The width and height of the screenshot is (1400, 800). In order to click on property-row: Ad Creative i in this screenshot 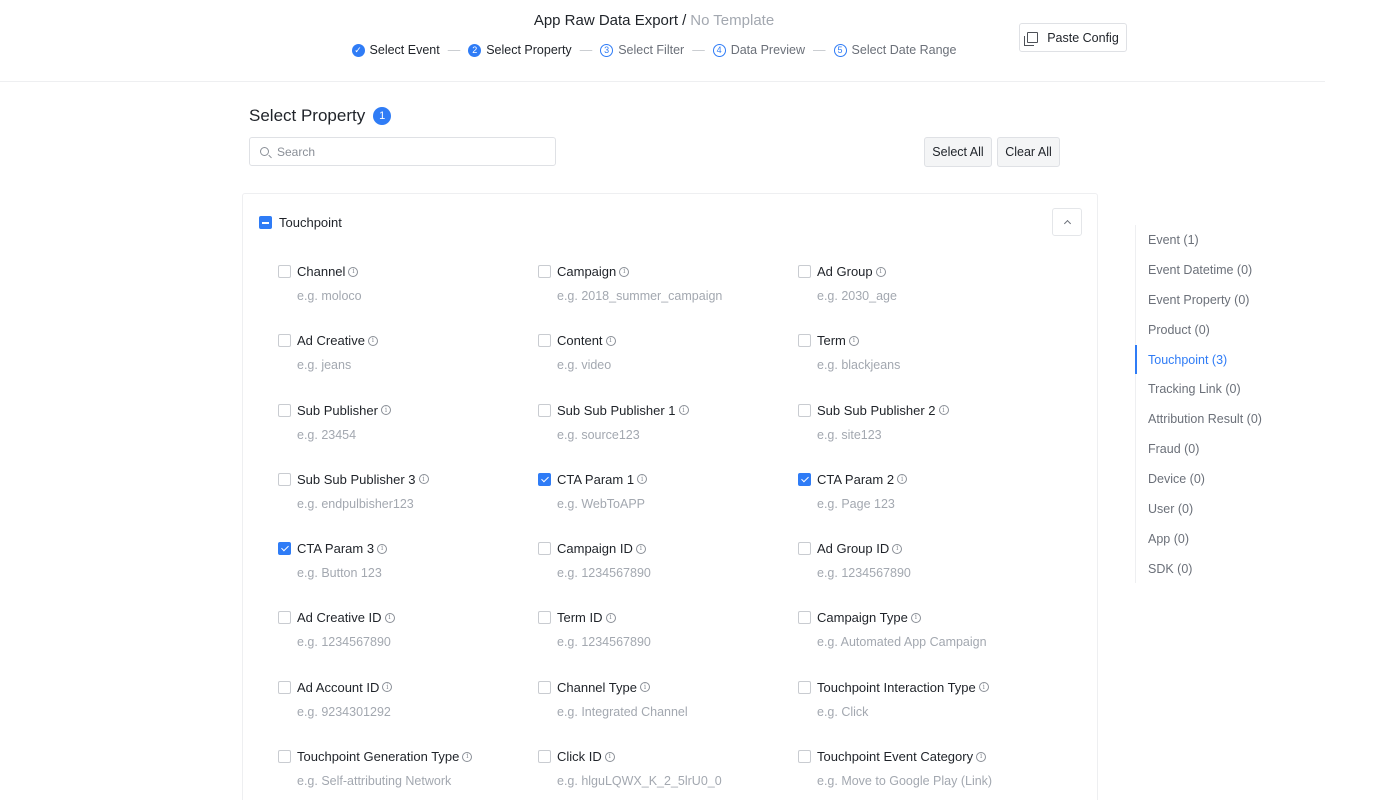, I will do `click(408, 340)`.